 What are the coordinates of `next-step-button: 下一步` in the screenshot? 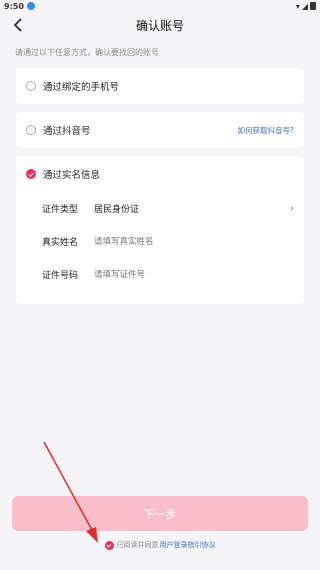 It's located at (160, 513).